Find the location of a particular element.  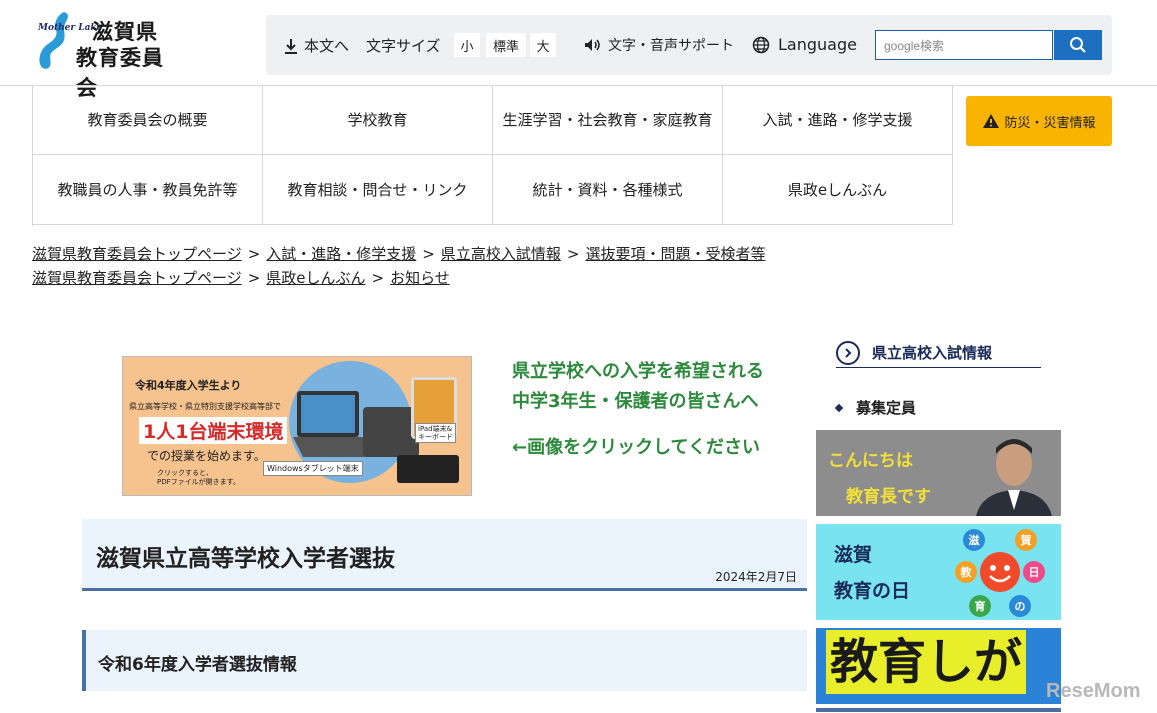

page-date: 2024年2月7日 is located at coordinates (756, 577).